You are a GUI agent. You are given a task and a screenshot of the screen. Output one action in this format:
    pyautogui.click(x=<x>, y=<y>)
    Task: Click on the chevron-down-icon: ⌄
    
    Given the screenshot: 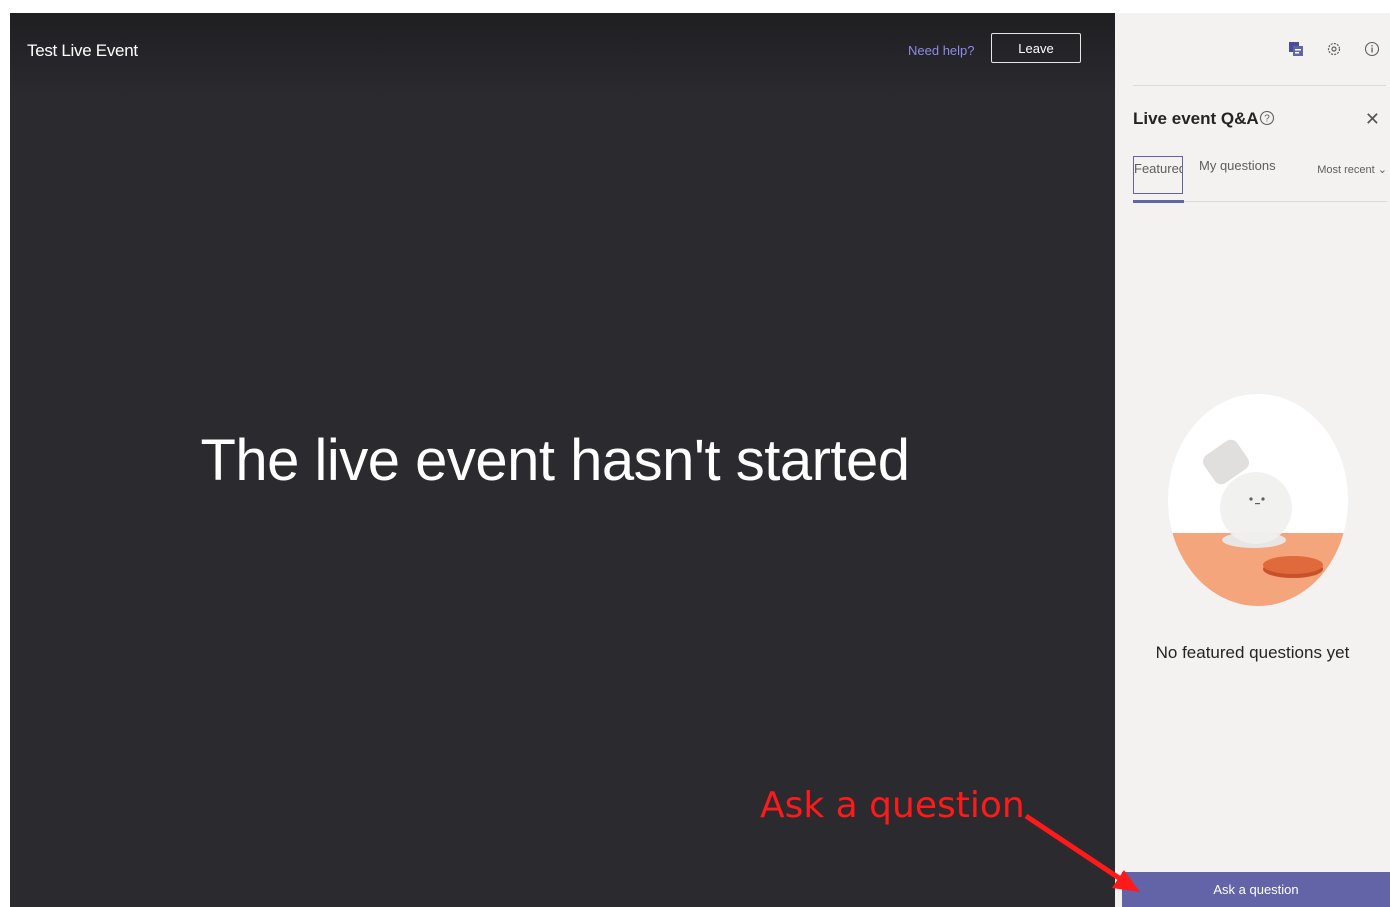 What is the action you would take?
    pyautogui.click(x=1382, y=170)
    